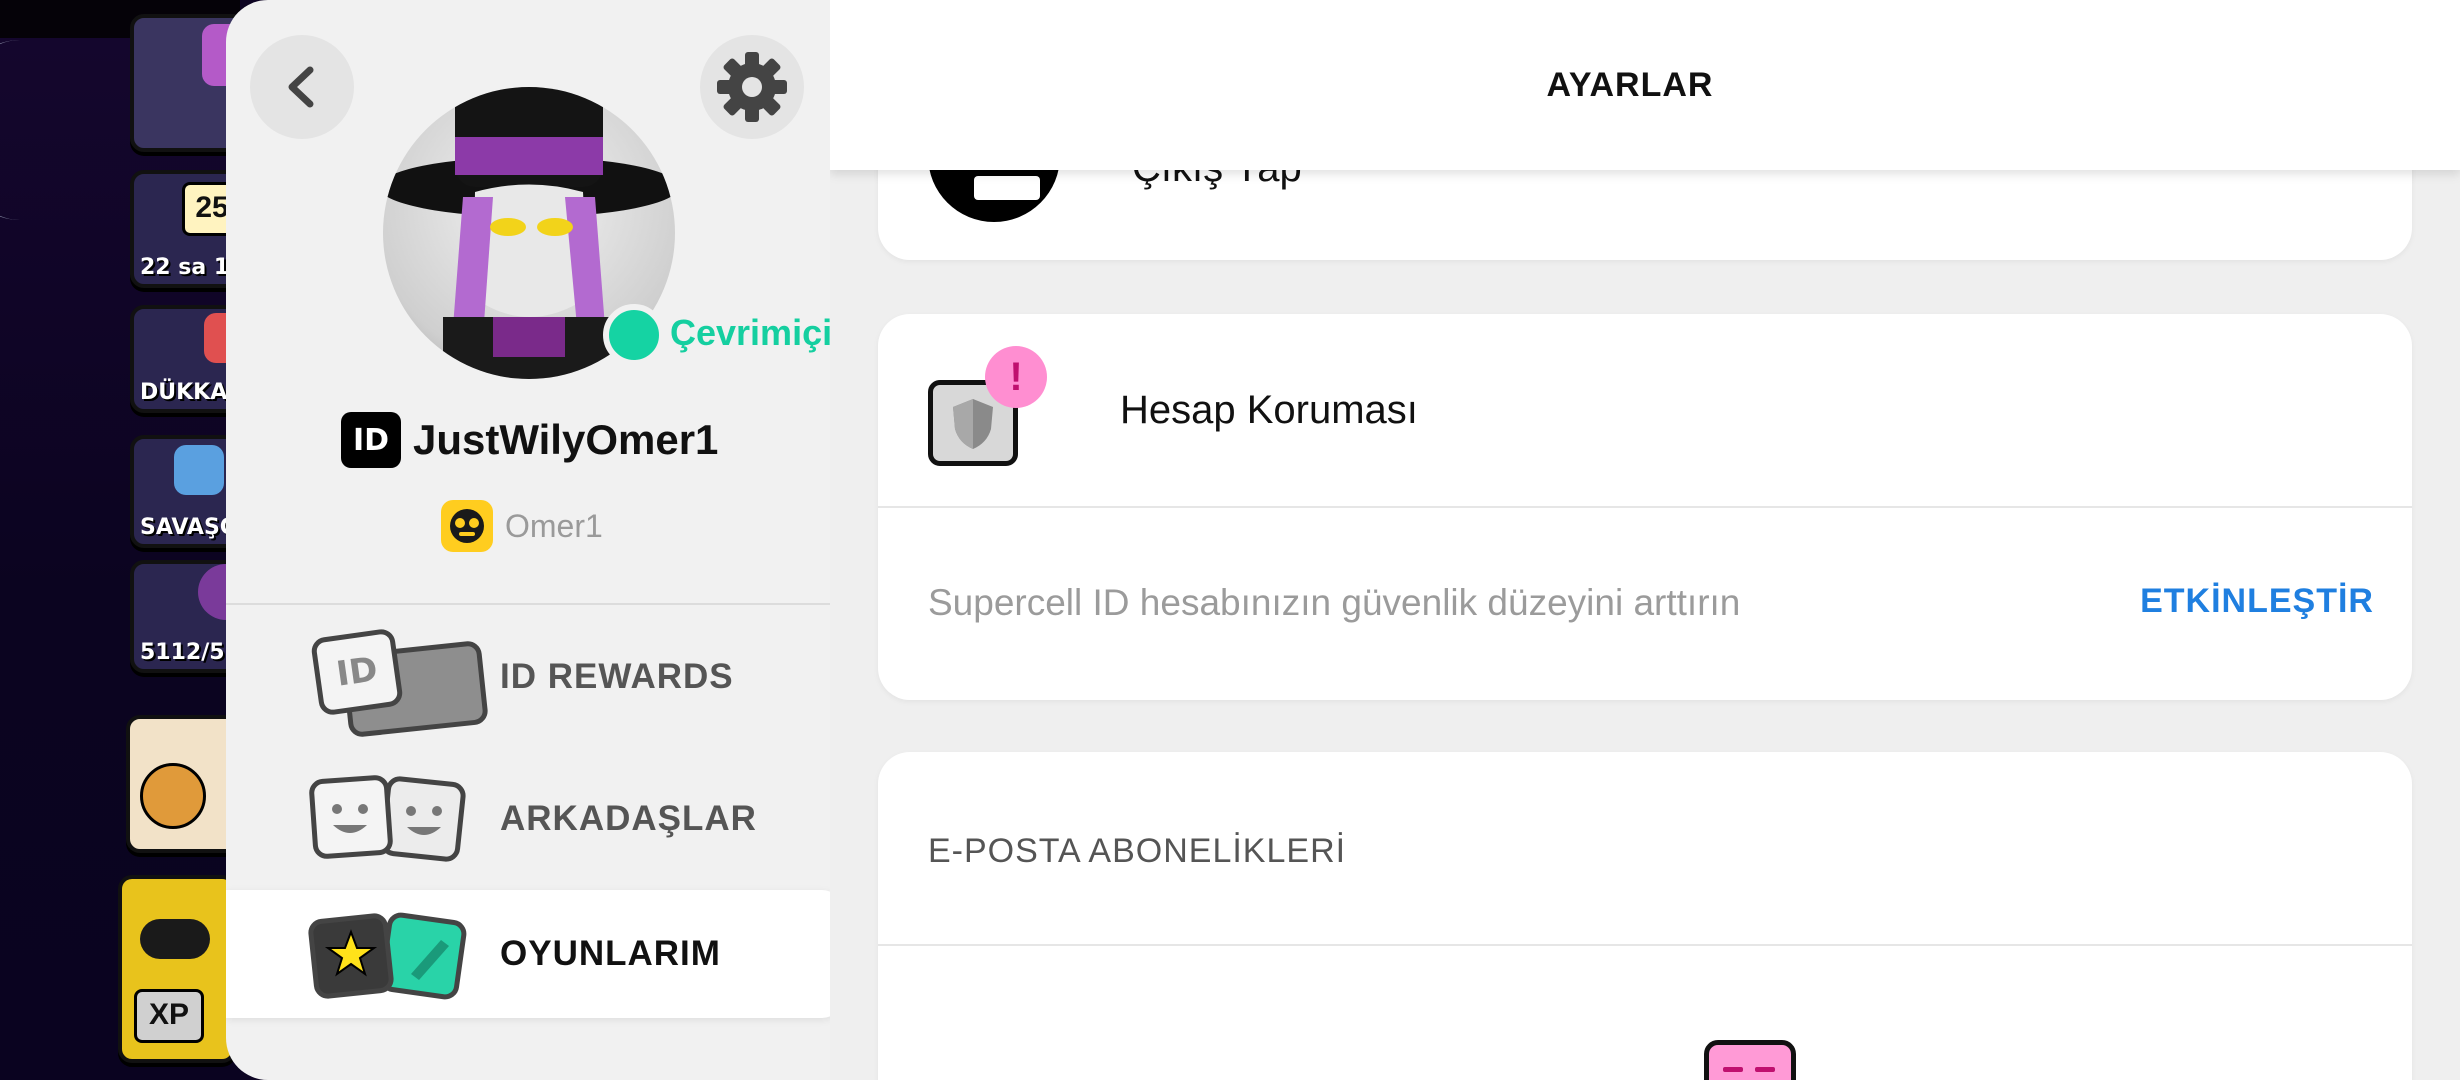 The image size is (2460, 1080). Describe the element at coordinates (610, 953) in the screenshot. I see `menu-label-my-games: OYUNLARIM` at that location.